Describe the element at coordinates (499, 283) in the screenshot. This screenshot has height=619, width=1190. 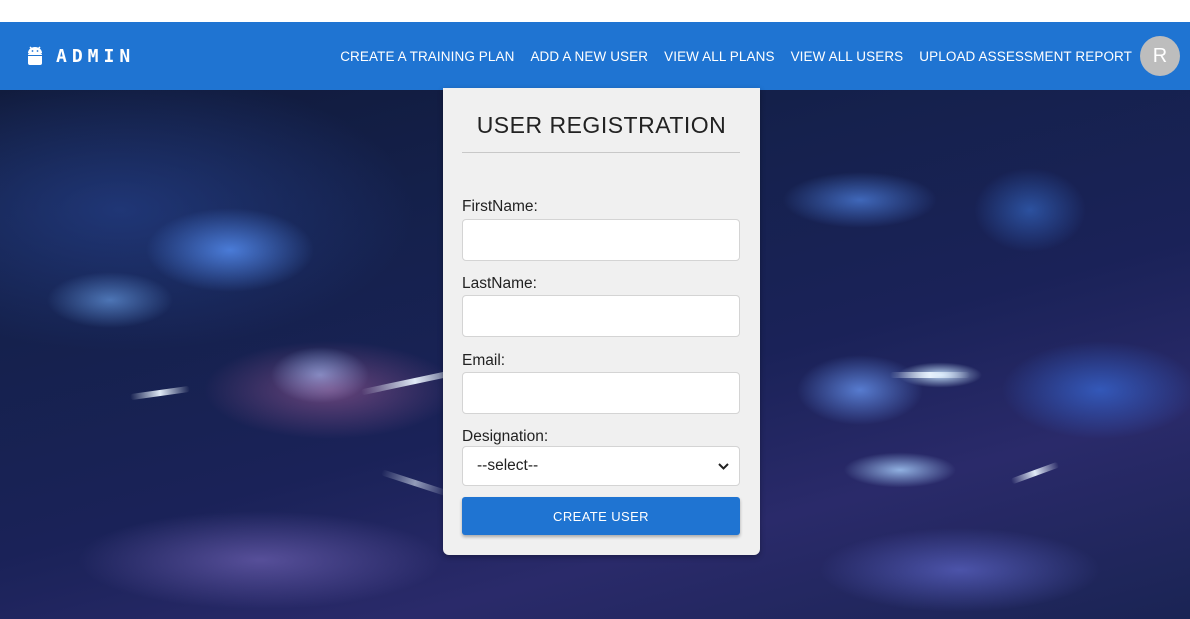
I see `last-name-label: LastName:` at that location.